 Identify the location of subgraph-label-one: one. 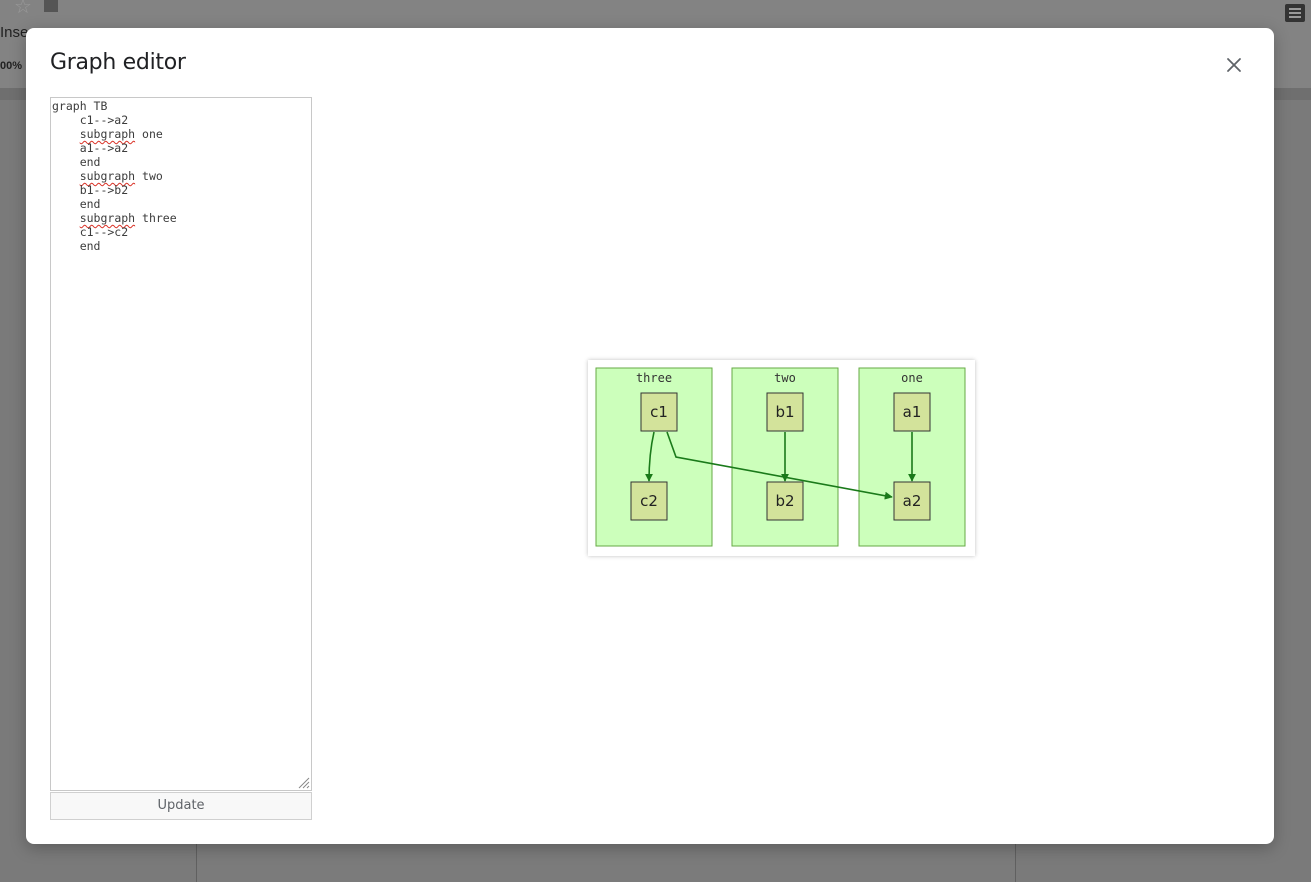
(912, 378).